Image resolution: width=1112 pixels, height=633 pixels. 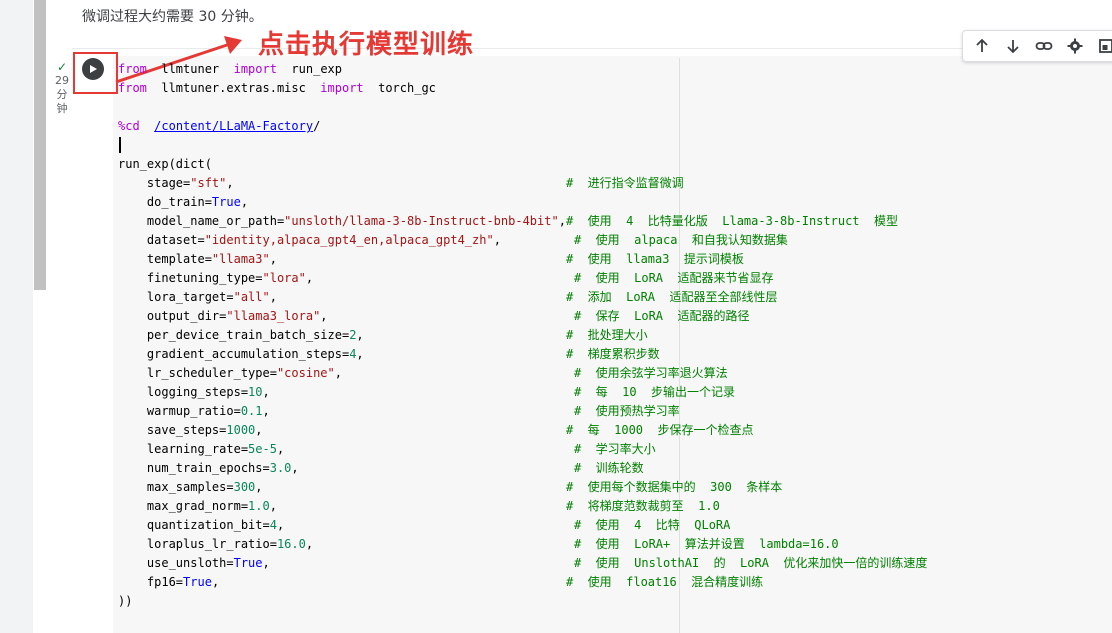 What do you see at coordinates (280, 468) in the screenshot?
I see `argument-value: 3.0` at bounding box center [280, 468].